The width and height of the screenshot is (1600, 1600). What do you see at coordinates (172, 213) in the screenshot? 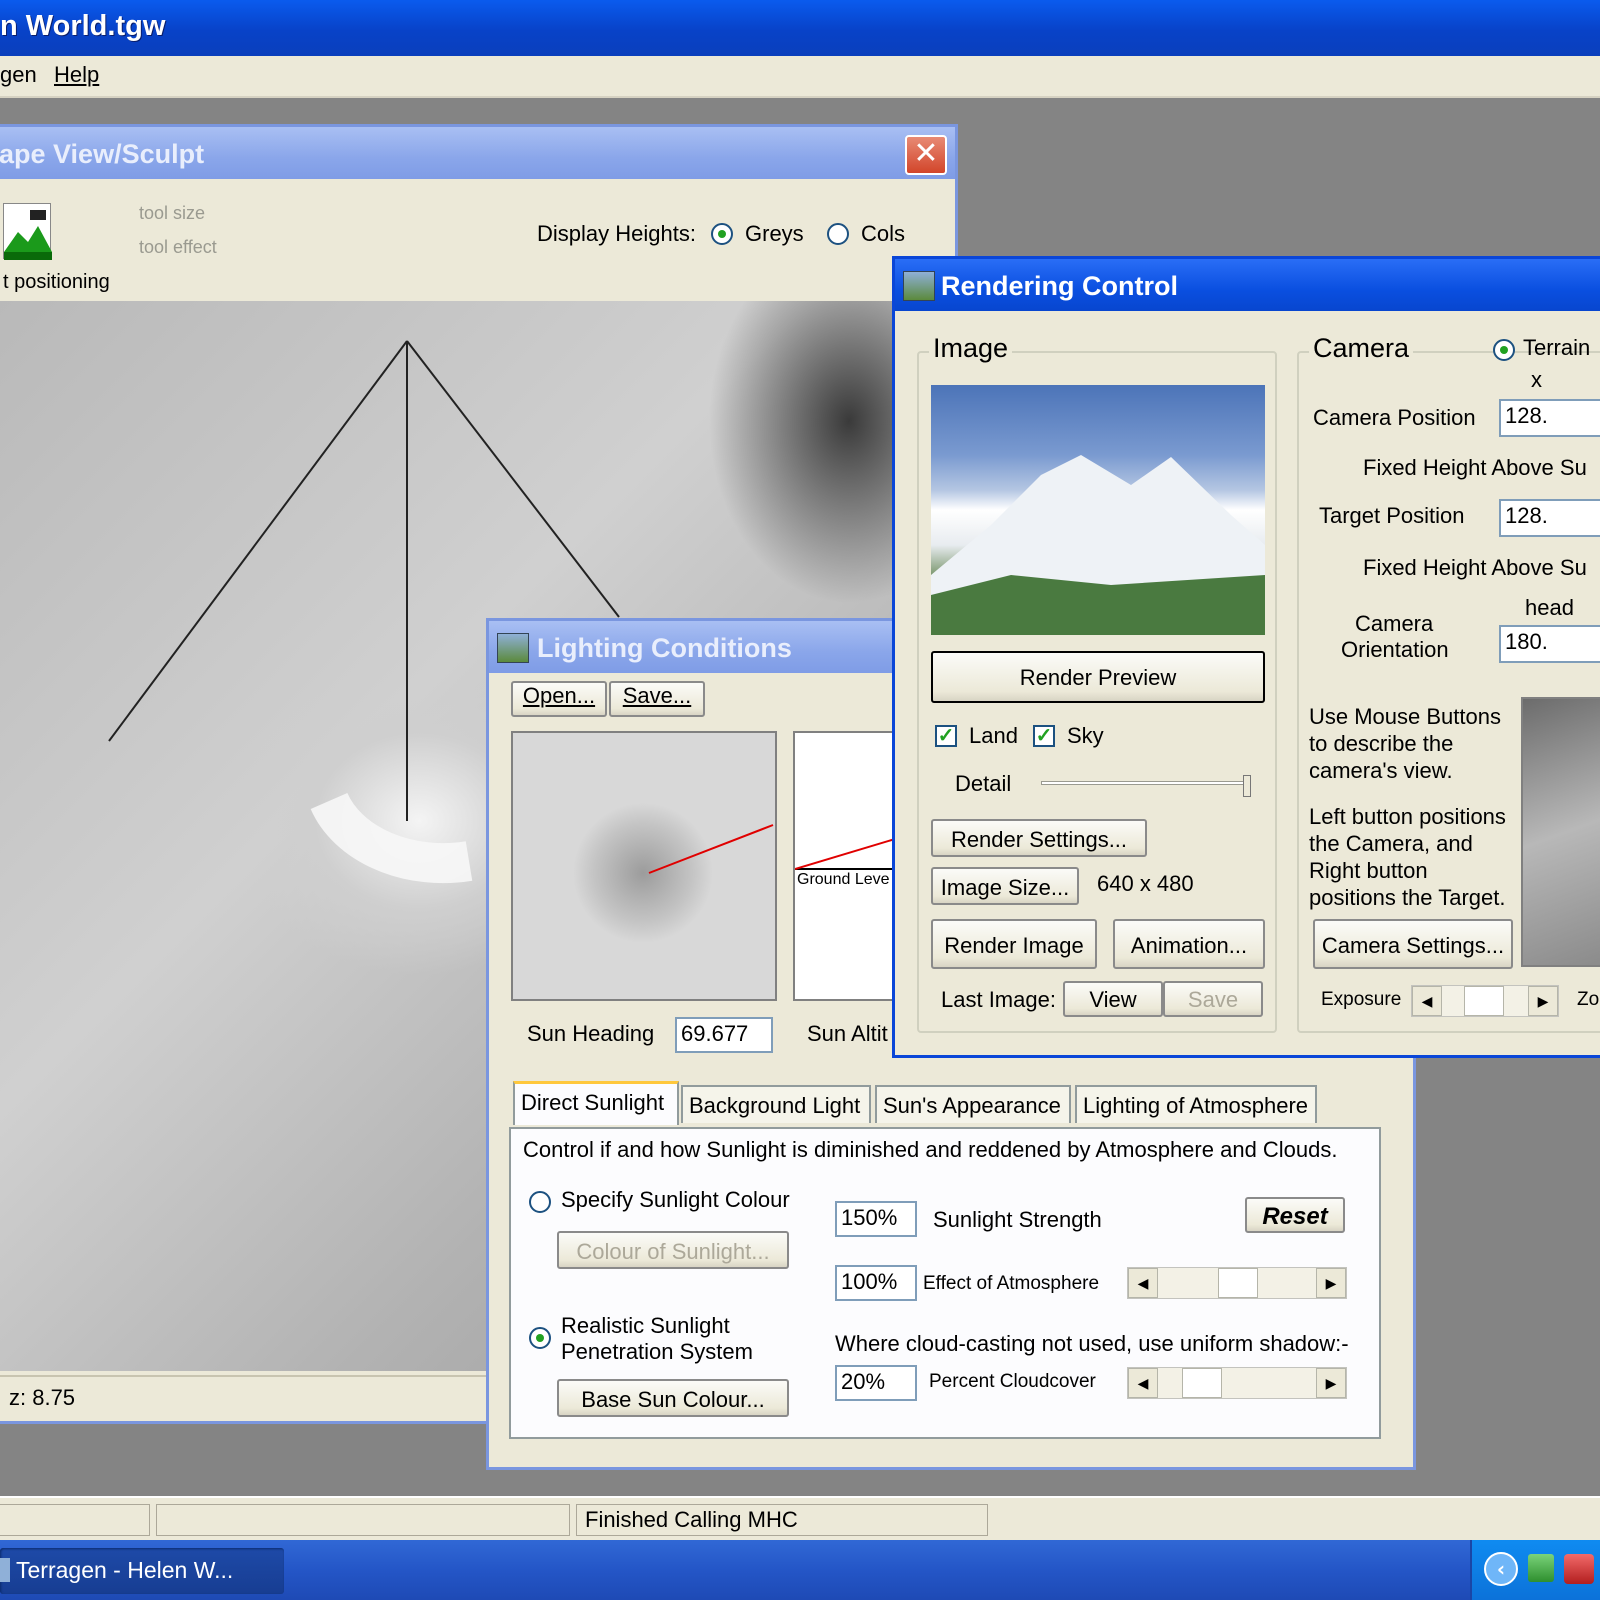
I see `tool-size-label: tool size` at bounding box center [172, 213].